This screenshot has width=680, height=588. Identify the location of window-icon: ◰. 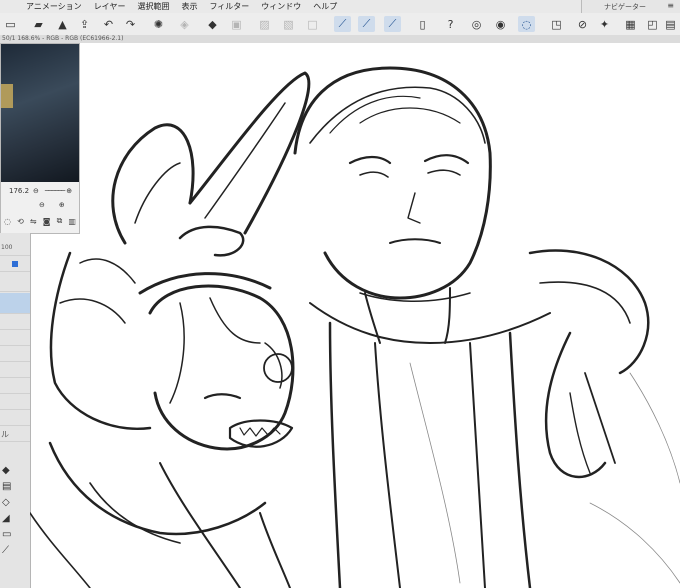
(652, 24).